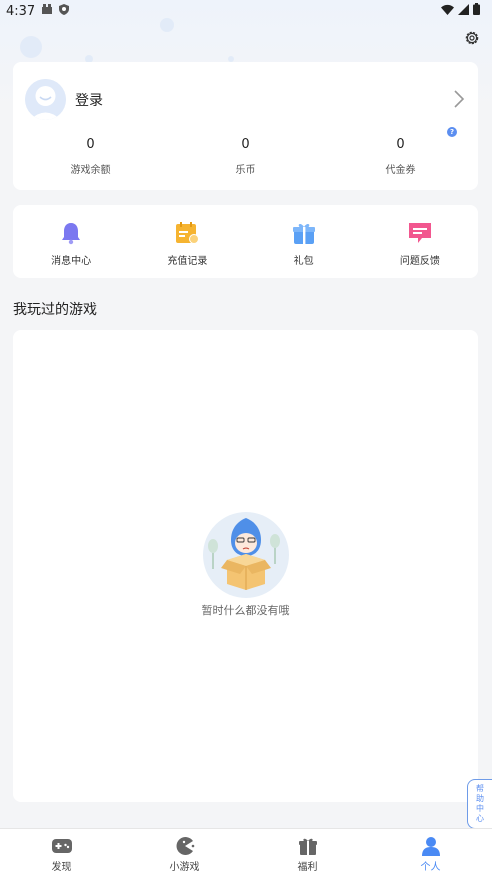 This screenshot has height=875, width=492. What do you see at coordinates (61, 867) in the screenshot?
I see `tab-label: 发现` at bounding box center [61, 867].